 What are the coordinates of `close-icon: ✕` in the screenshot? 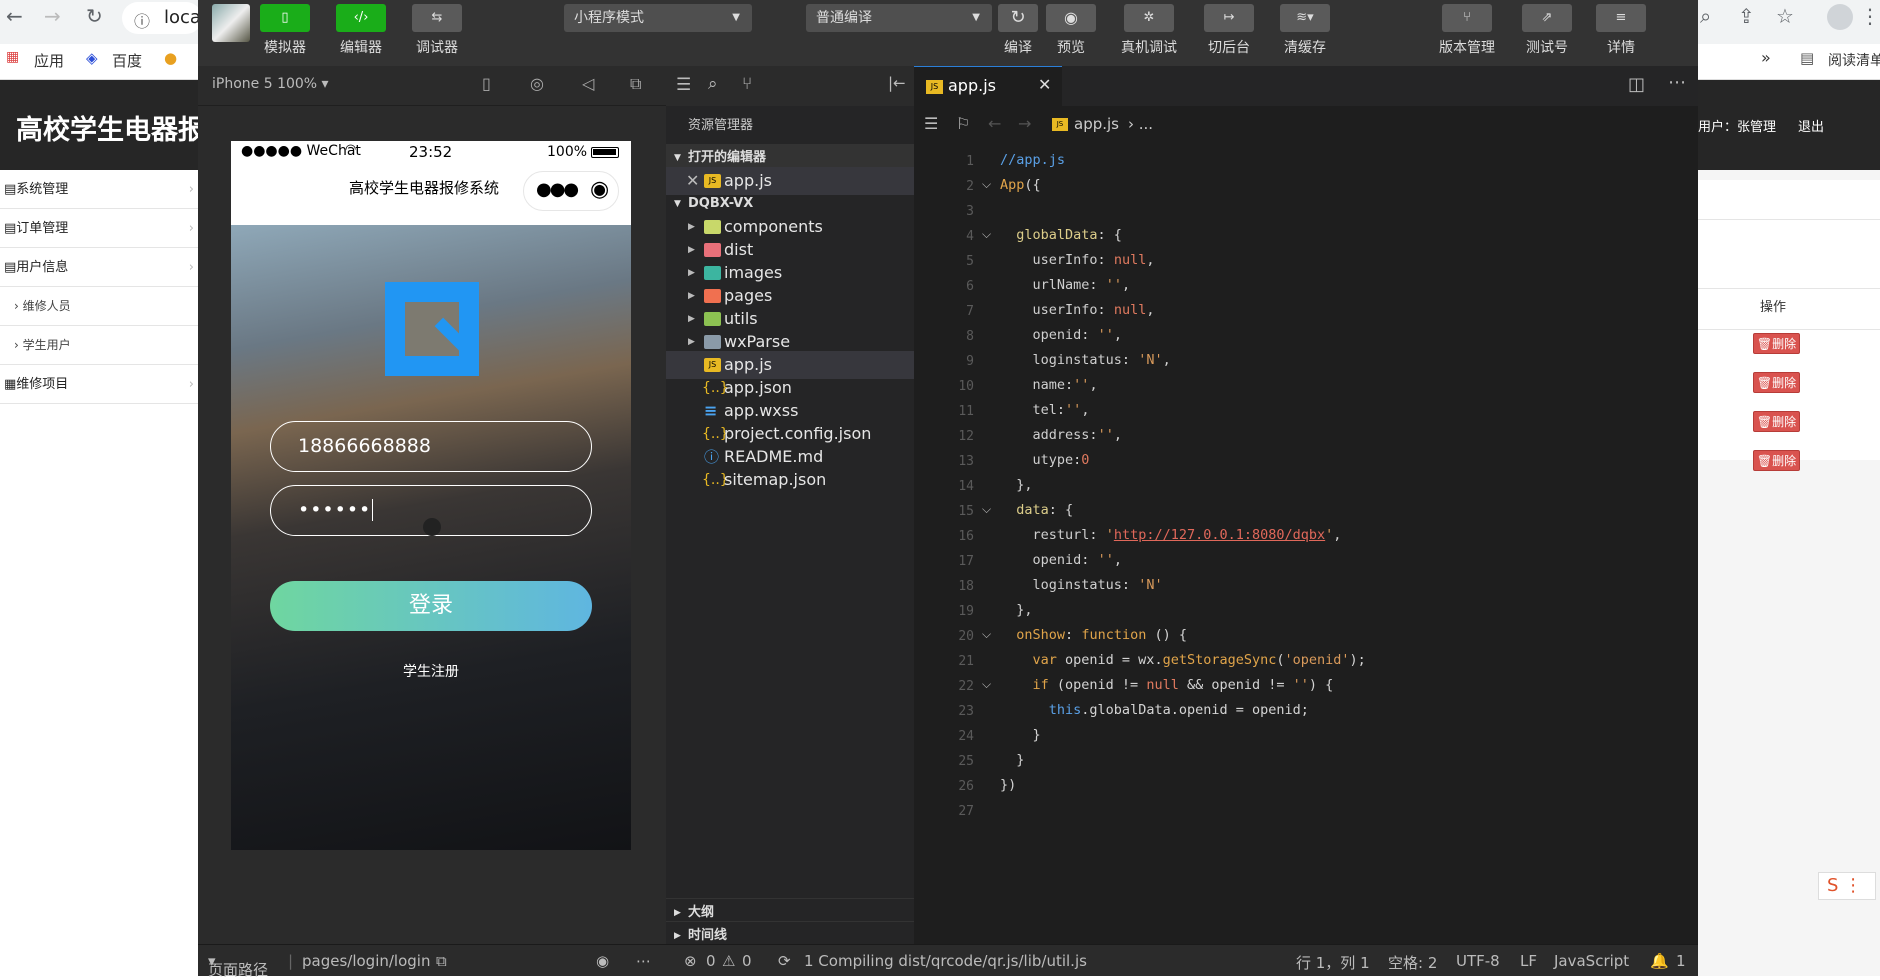 It's located at (1044, 84).